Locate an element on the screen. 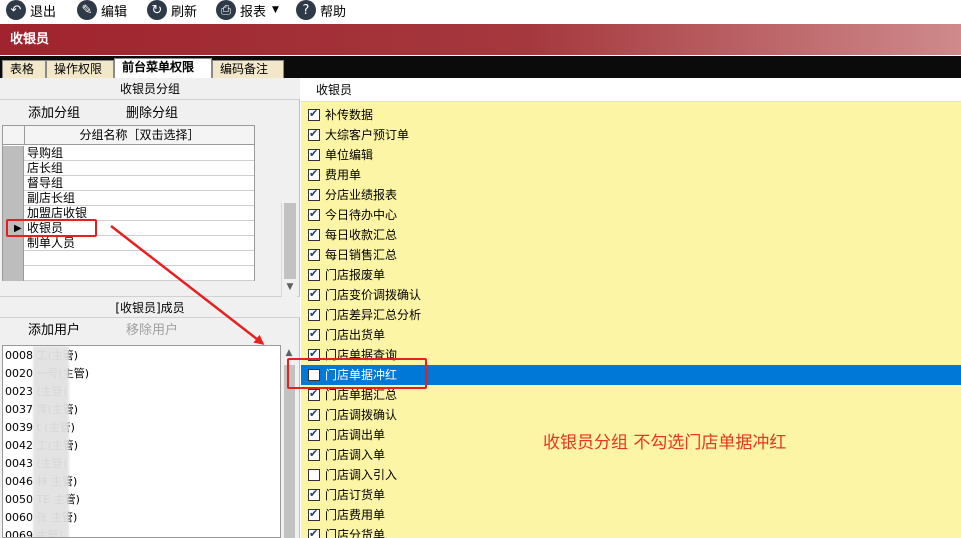  tab-operation-permissions: 操作权限 is located at coordinates (80, 69).